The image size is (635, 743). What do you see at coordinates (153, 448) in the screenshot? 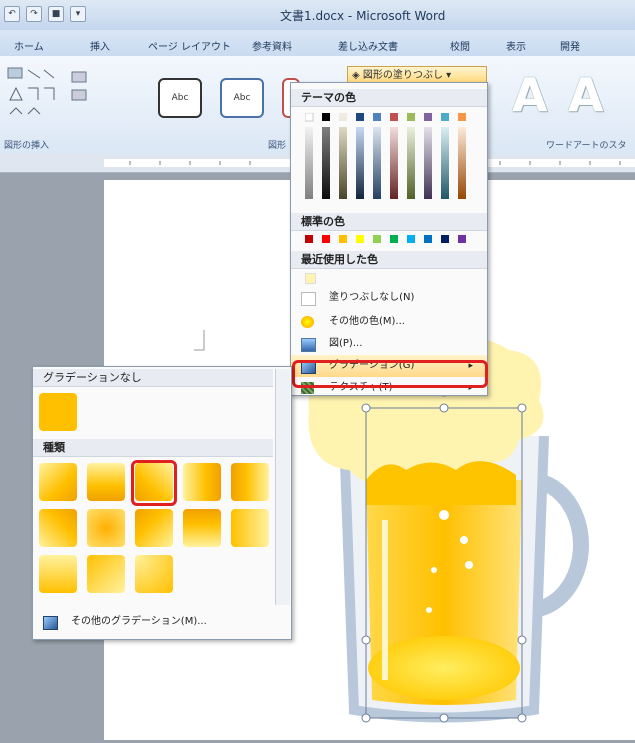
I see `variations-header: 種類` at bounding box center [153, 448].